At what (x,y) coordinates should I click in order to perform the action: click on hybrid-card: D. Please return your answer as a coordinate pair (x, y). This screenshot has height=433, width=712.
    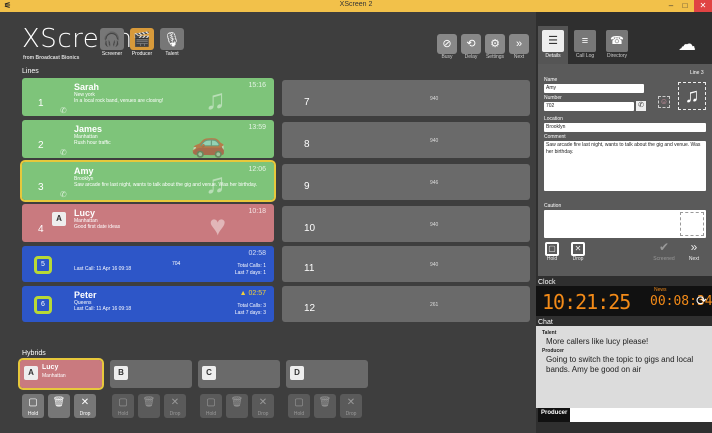
    Looking at the image, I should click on (327, 374).